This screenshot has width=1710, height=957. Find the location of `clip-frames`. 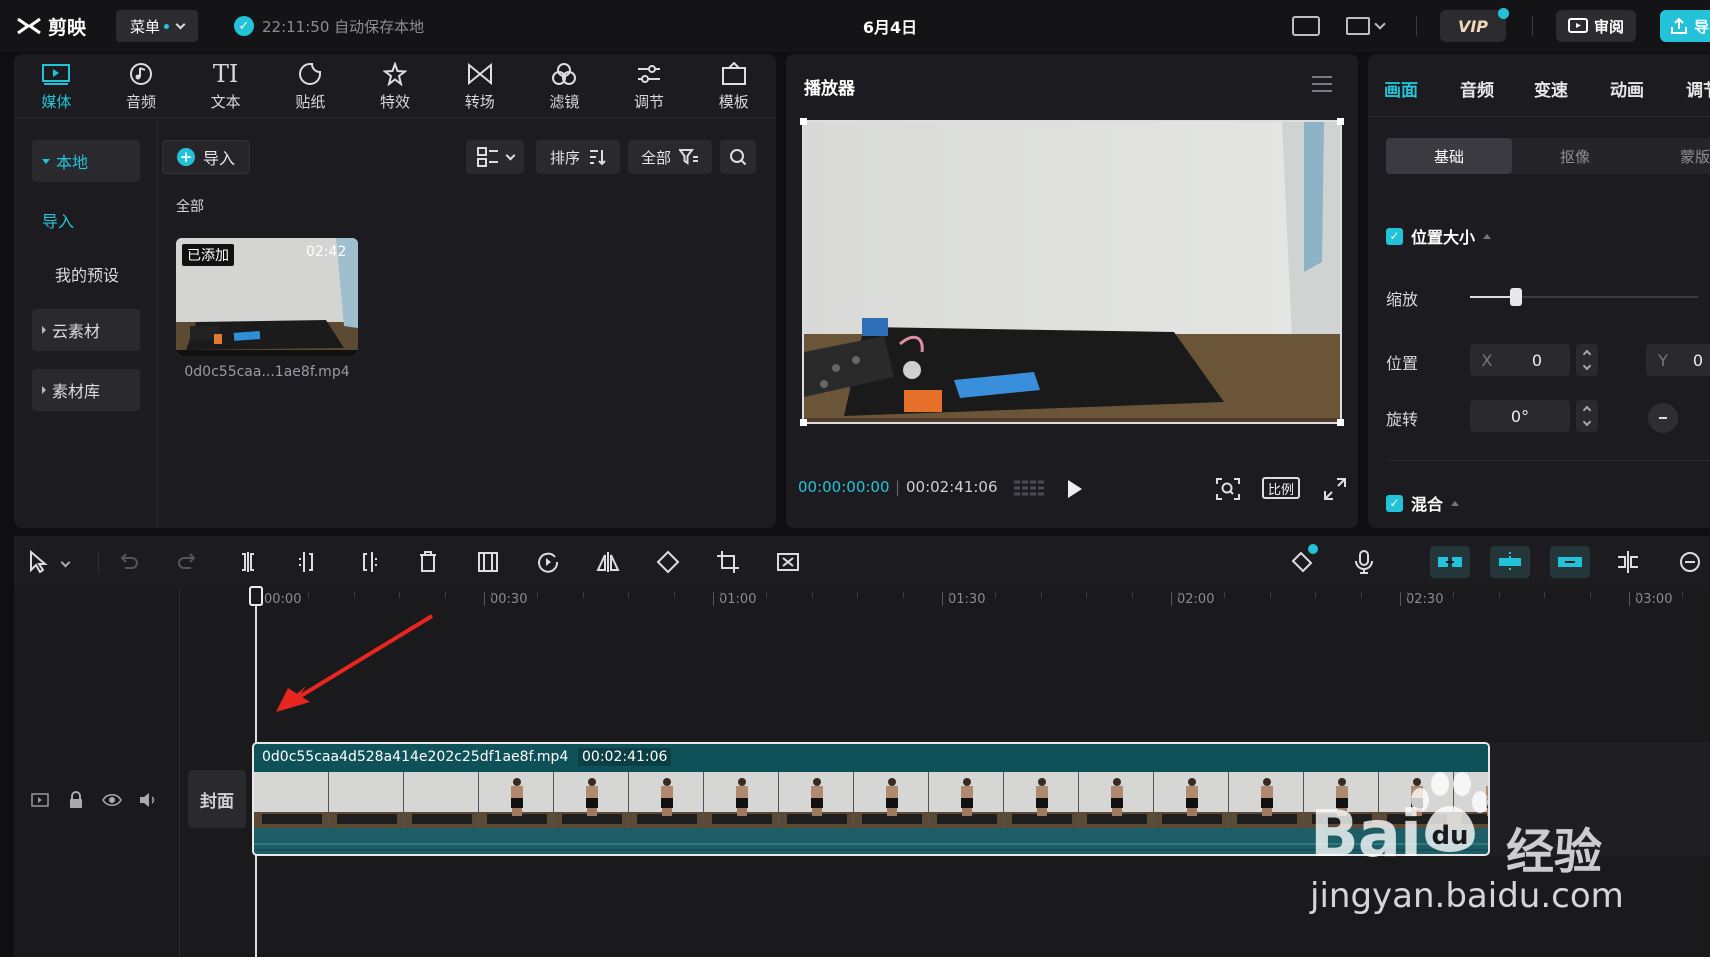

clip-frames is located at coordinates (871, 800).